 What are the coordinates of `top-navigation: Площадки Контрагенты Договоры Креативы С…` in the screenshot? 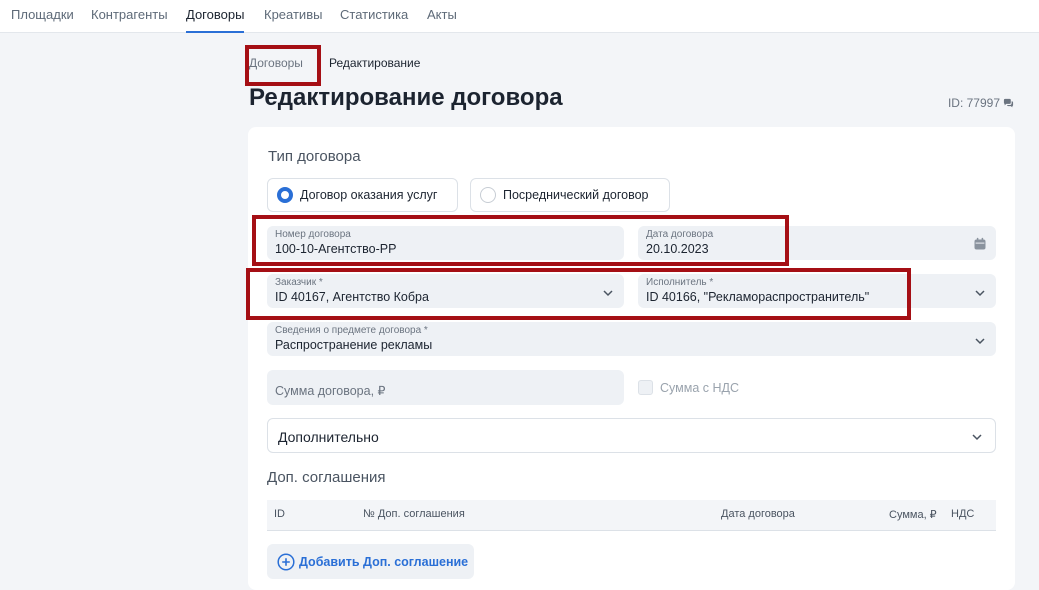 It's located at (519, 16).